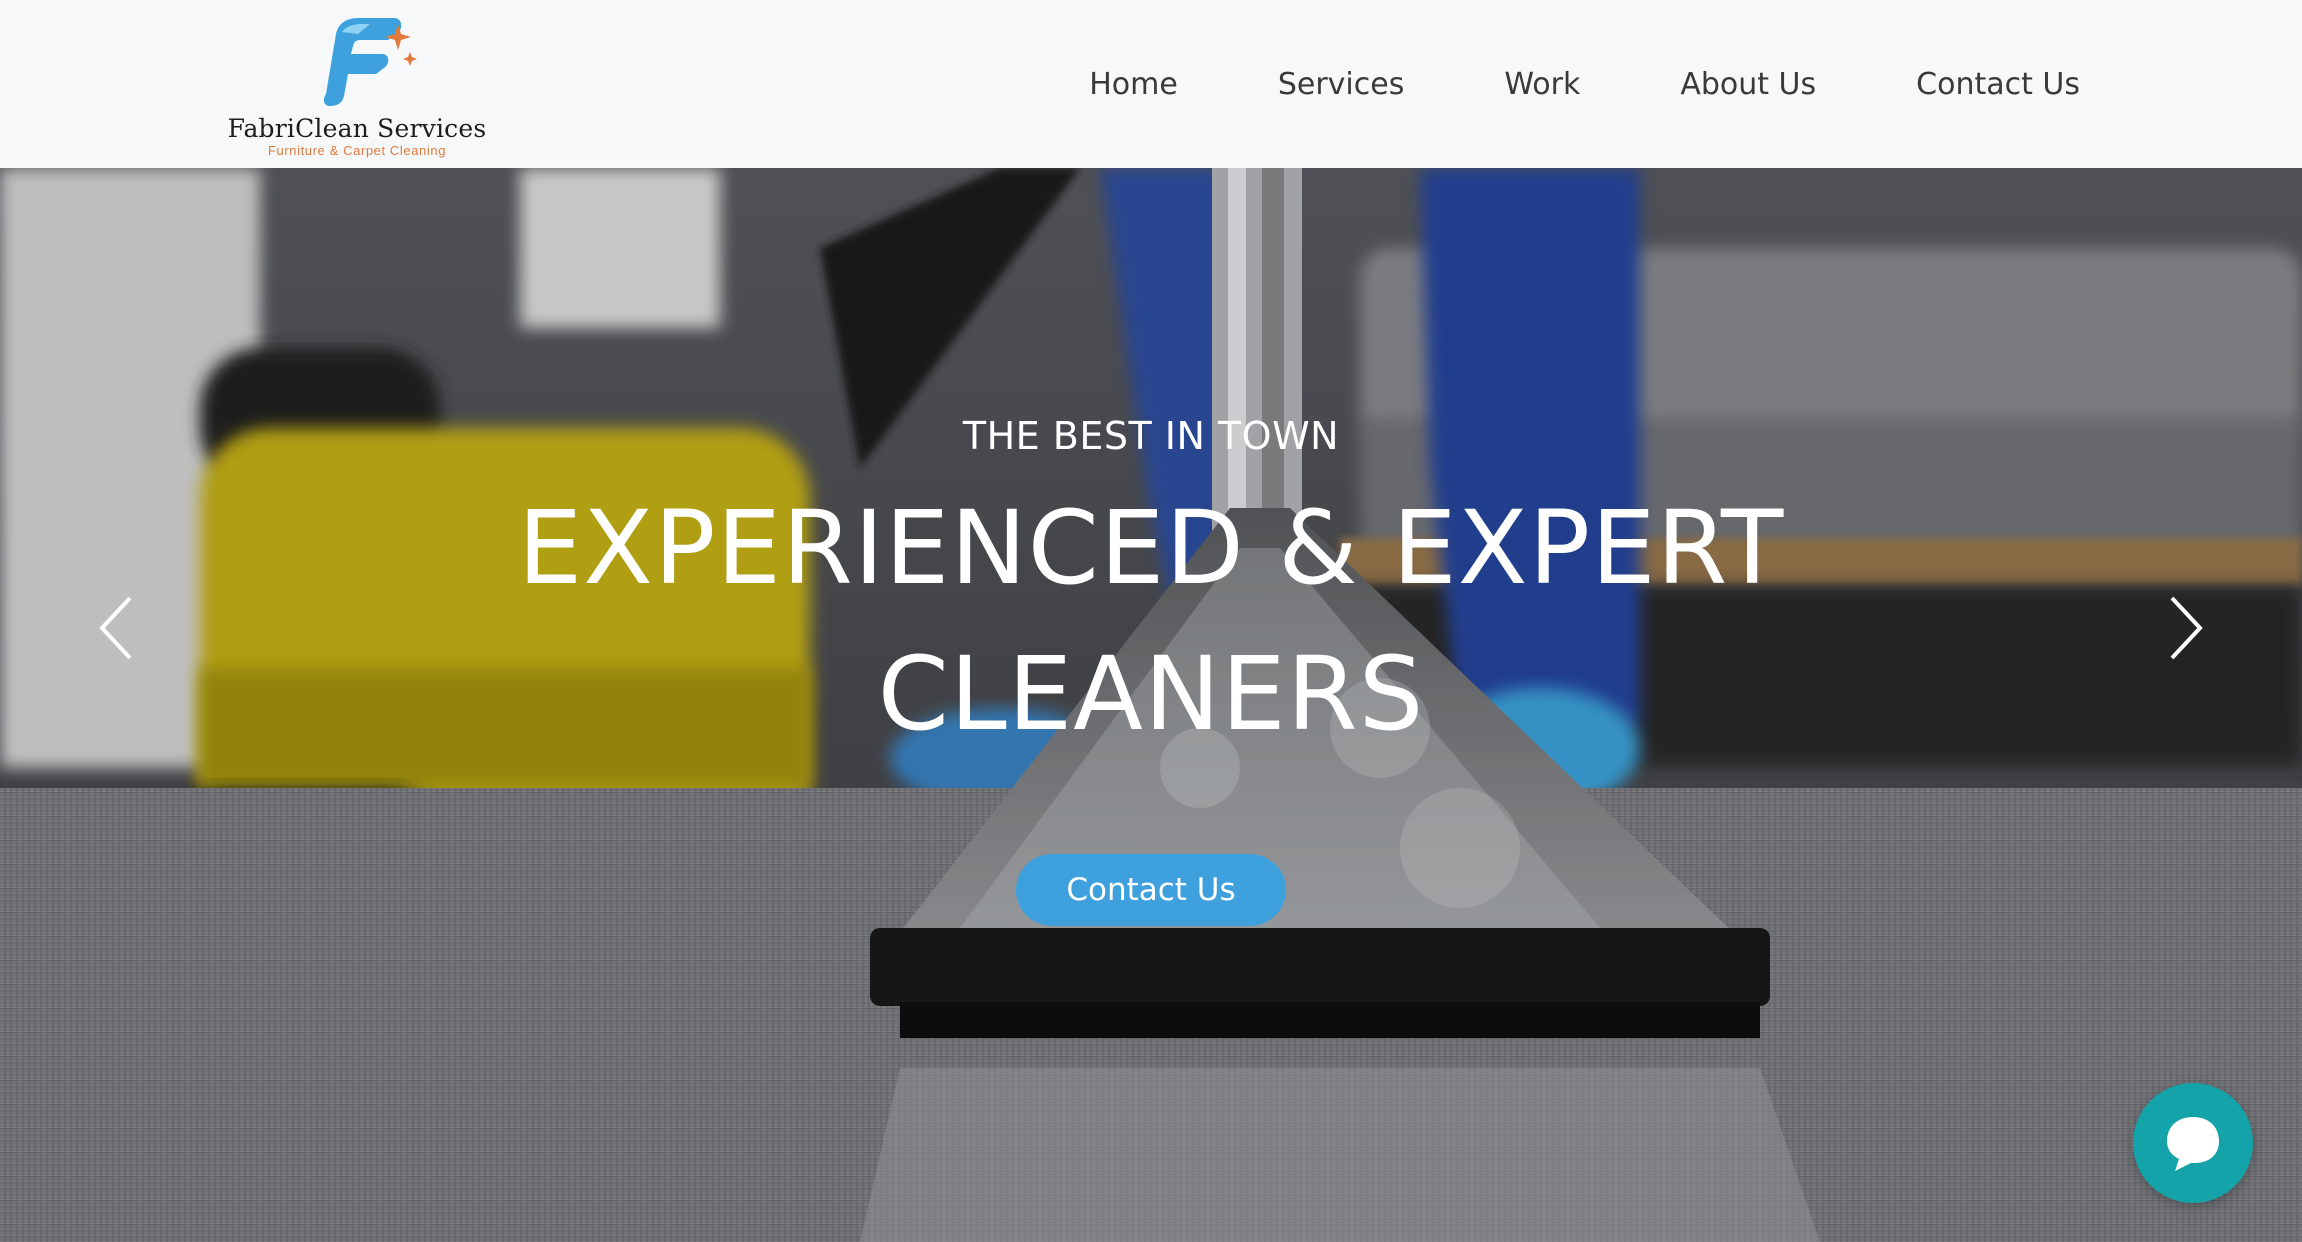  I want to click on slider-next-button, so click(2185, 628).